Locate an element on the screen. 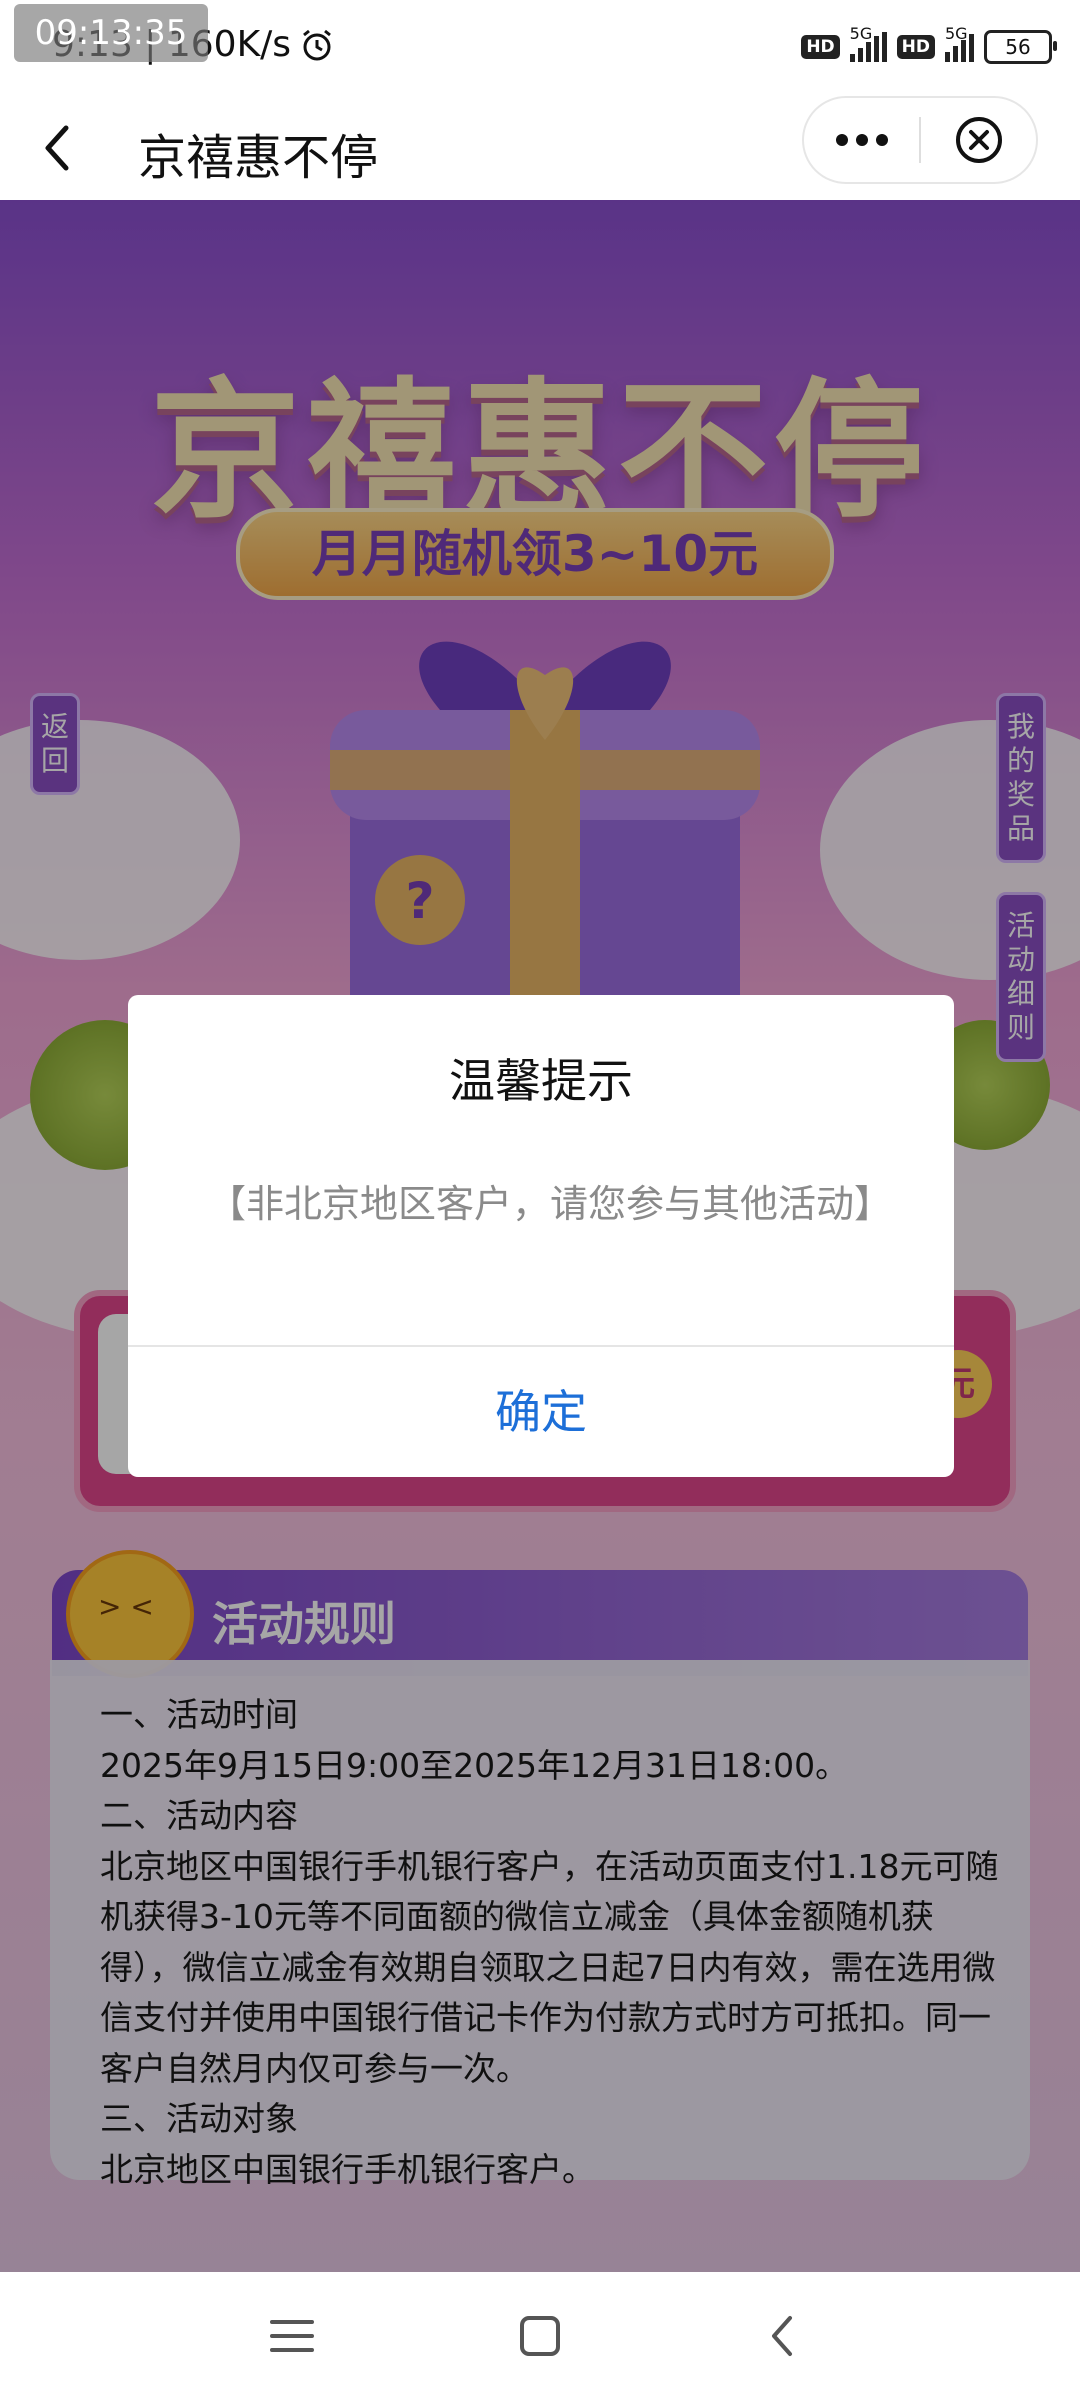  battery-icon: 56 is located at coordinates (1020, 47).